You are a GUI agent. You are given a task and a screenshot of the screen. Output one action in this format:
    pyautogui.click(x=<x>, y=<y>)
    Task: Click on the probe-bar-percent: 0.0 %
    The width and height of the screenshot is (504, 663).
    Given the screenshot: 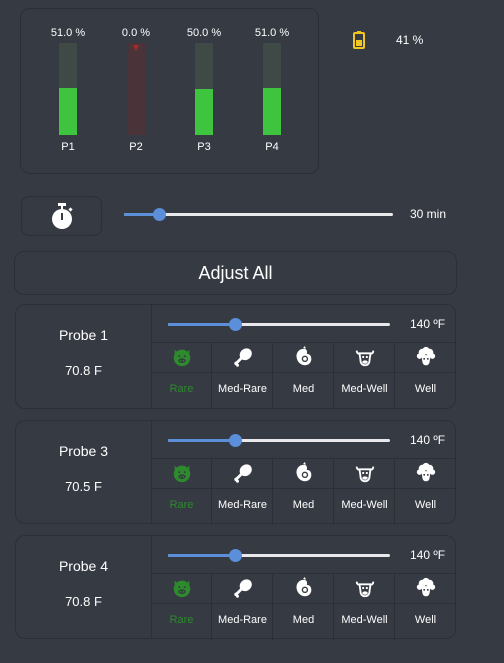 What is the action you would take?
    pyautogui.click(x=136, y=33)
    